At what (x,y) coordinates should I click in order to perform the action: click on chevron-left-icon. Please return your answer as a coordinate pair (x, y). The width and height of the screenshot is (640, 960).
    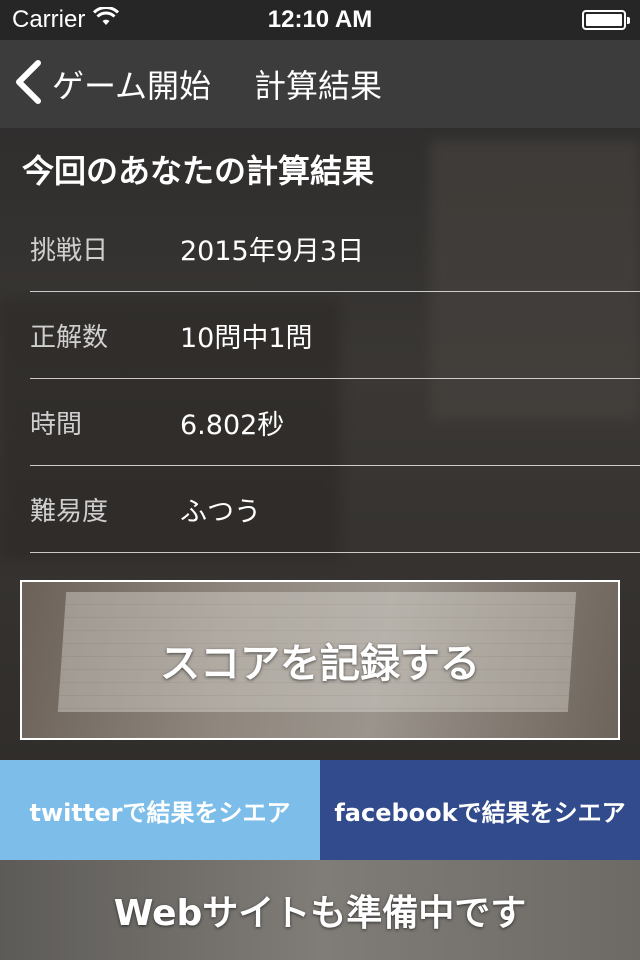
    Looking at the image, I should click on (28, 84).